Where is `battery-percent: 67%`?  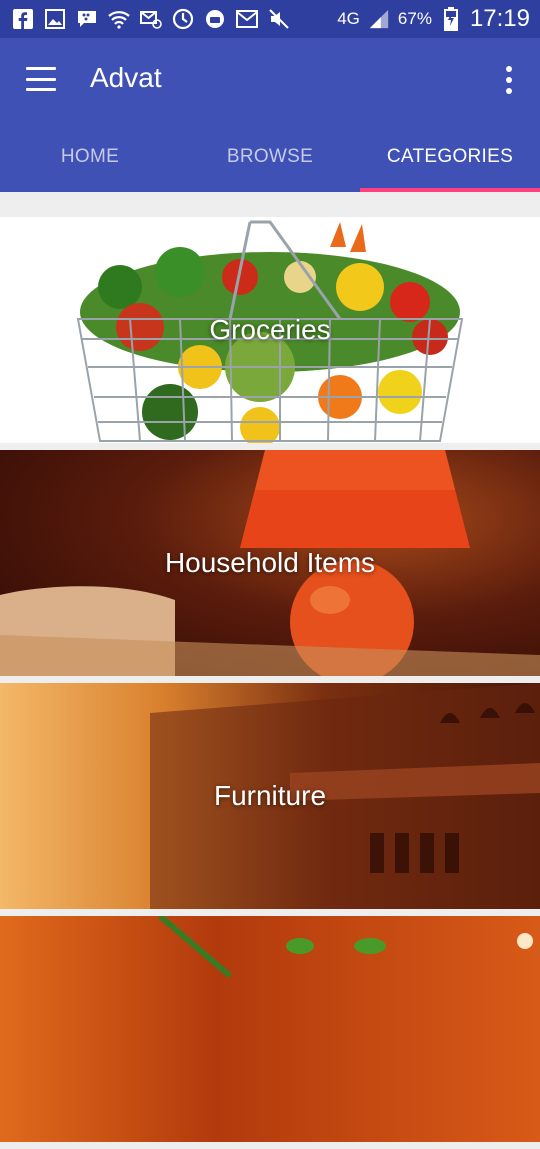 battery-percent: 67% is located at coordinates (414, 18).